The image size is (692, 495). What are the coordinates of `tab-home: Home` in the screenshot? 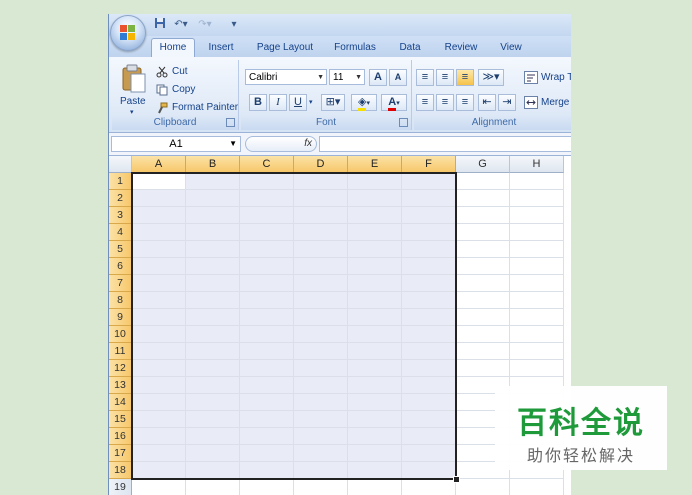 It's located at (173, 47).